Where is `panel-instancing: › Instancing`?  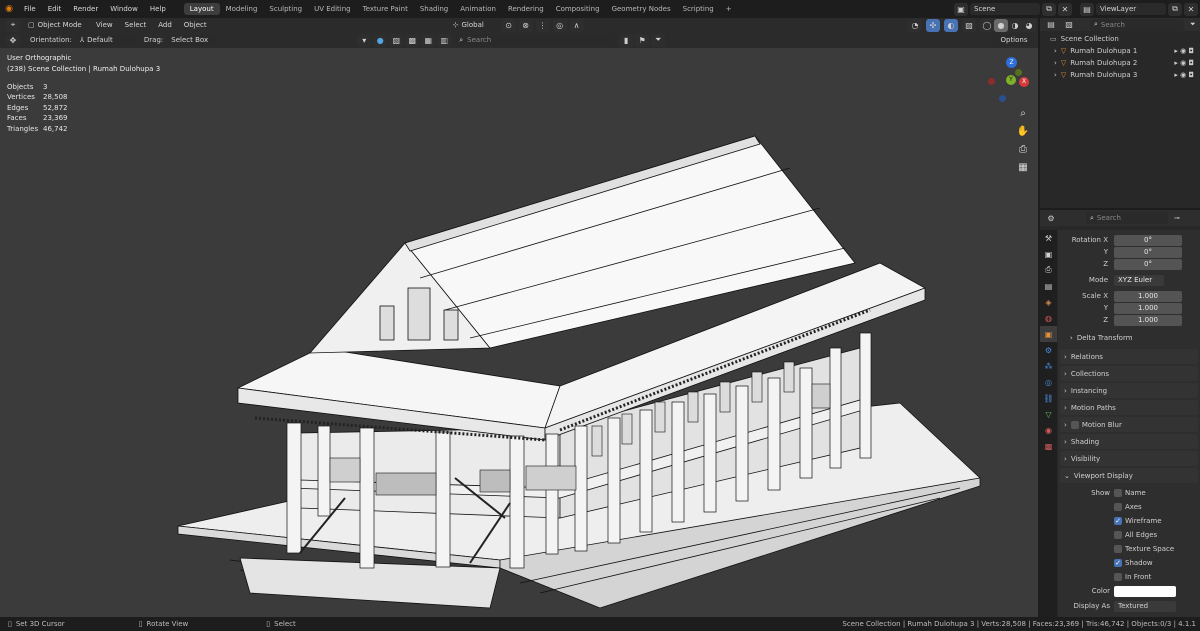
panel-instancing: › Instancing is located at coordinates (1129, 390).